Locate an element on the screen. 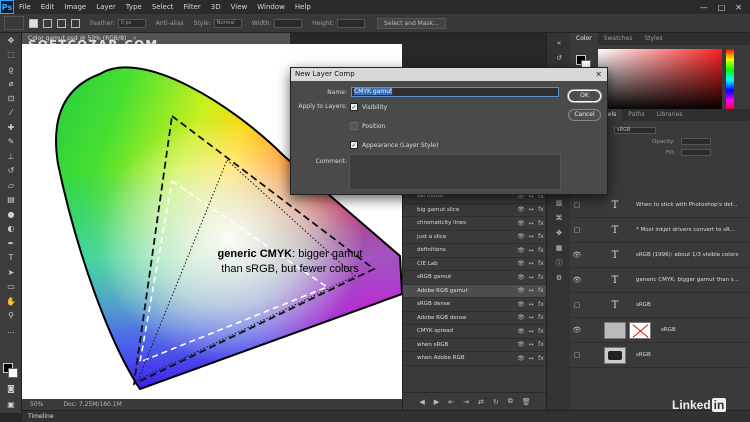 This screenshot has height=422, width=750. layer-comp-row: Adobe RGB dense 👁 ↔ fx is located at coordinates (474, 318).